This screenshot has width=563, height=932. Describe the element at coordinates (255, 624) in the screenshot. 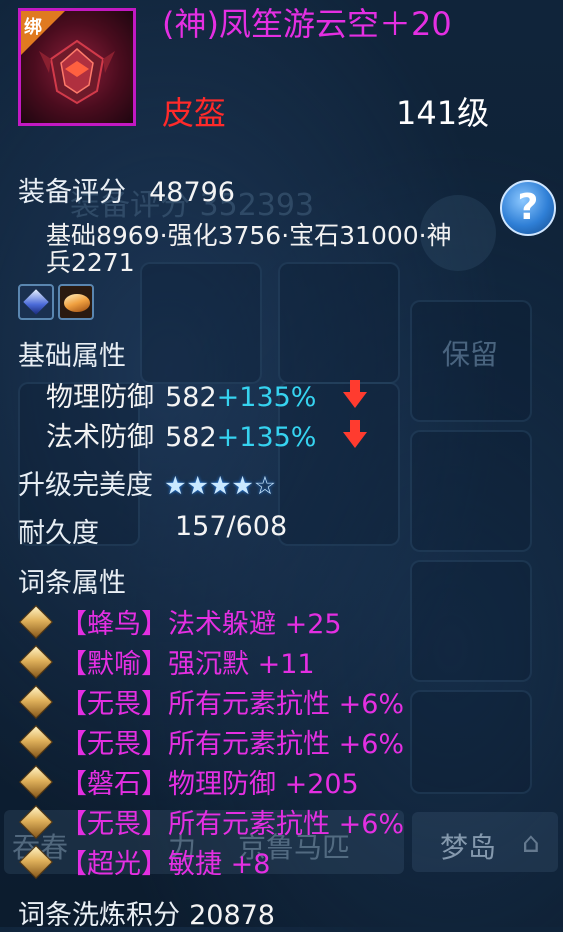

I see `affix-text: 法术躲避 +25` at that location.